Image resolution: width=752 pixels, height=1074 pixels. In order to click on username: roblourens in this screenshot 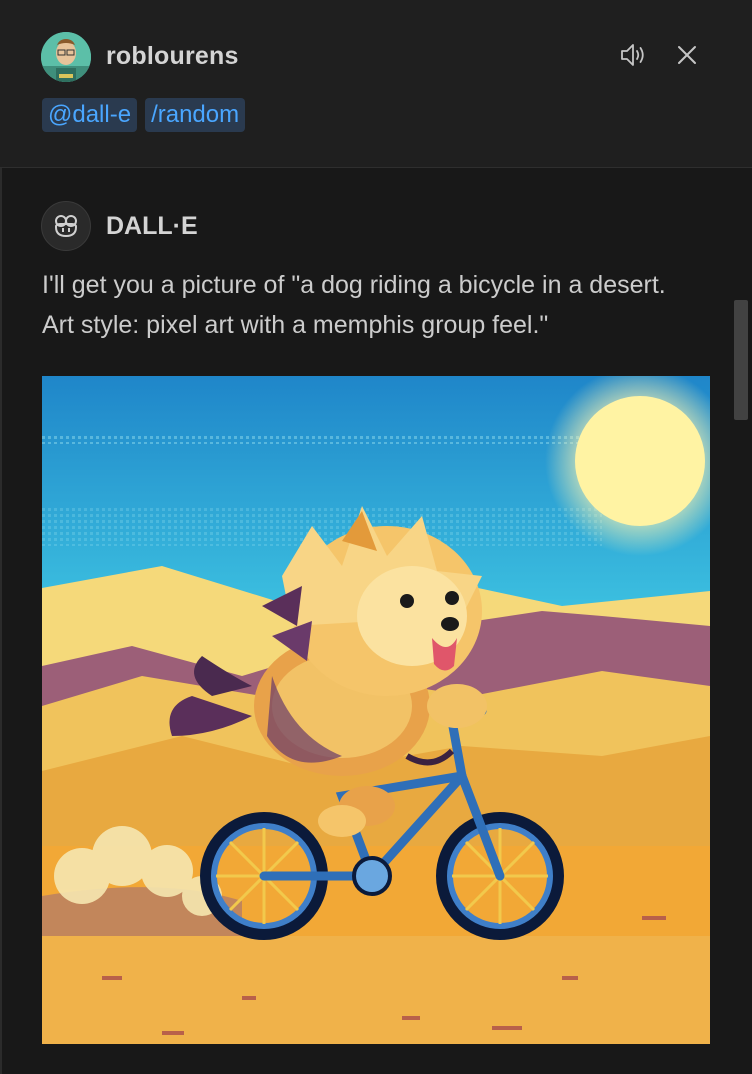, I will do `click(172, 56)`.